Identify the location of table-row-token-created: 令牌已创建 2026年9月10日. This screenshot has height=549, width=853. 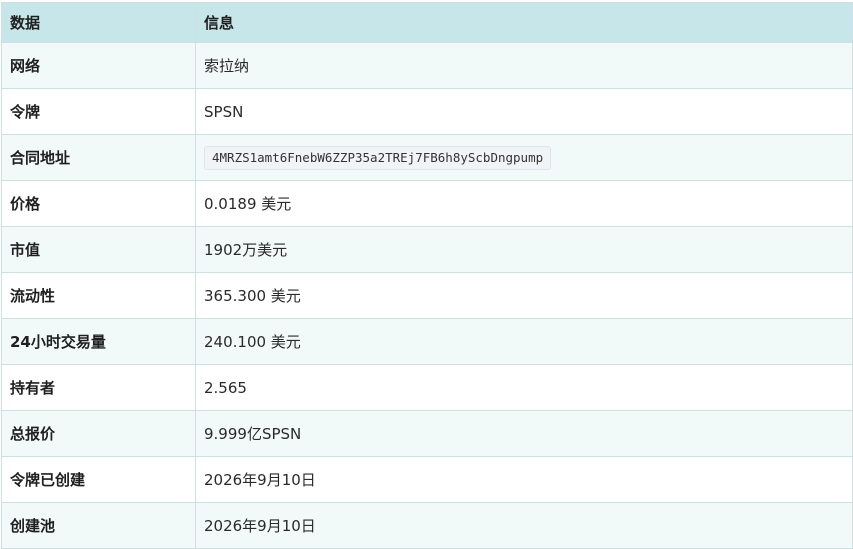
(427, 479).